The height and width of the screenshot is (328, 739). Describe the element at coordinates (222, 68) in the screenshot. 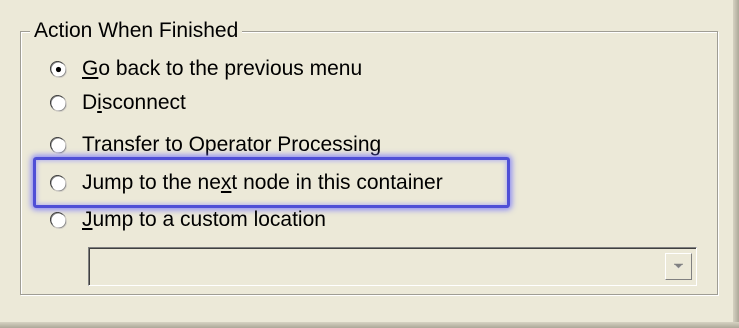

I see `radio-go-back-label: Go back to the previous menu` at that location.